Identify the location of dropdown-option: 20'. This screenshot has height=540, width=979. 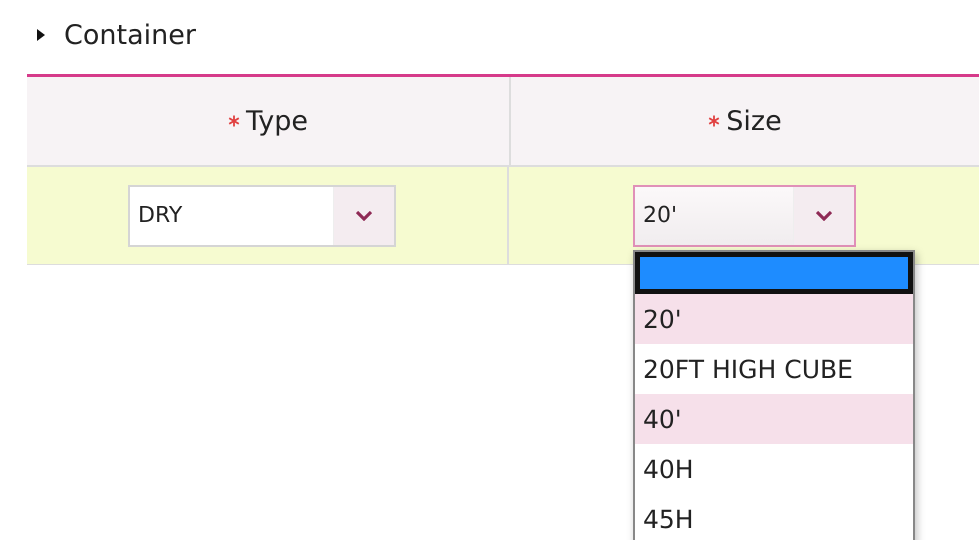
(774, 319).